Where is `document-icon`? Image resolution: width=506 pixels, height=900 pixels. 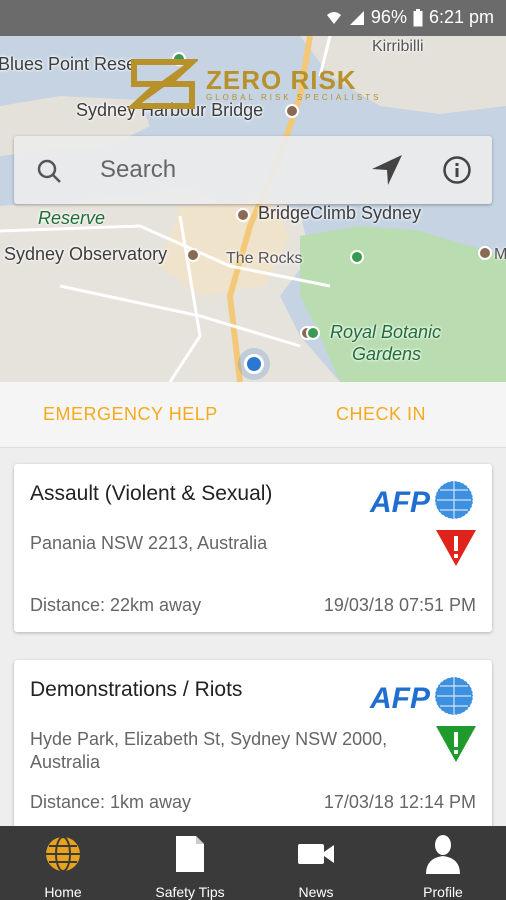 document-icon is located at coordinates (190, 854).